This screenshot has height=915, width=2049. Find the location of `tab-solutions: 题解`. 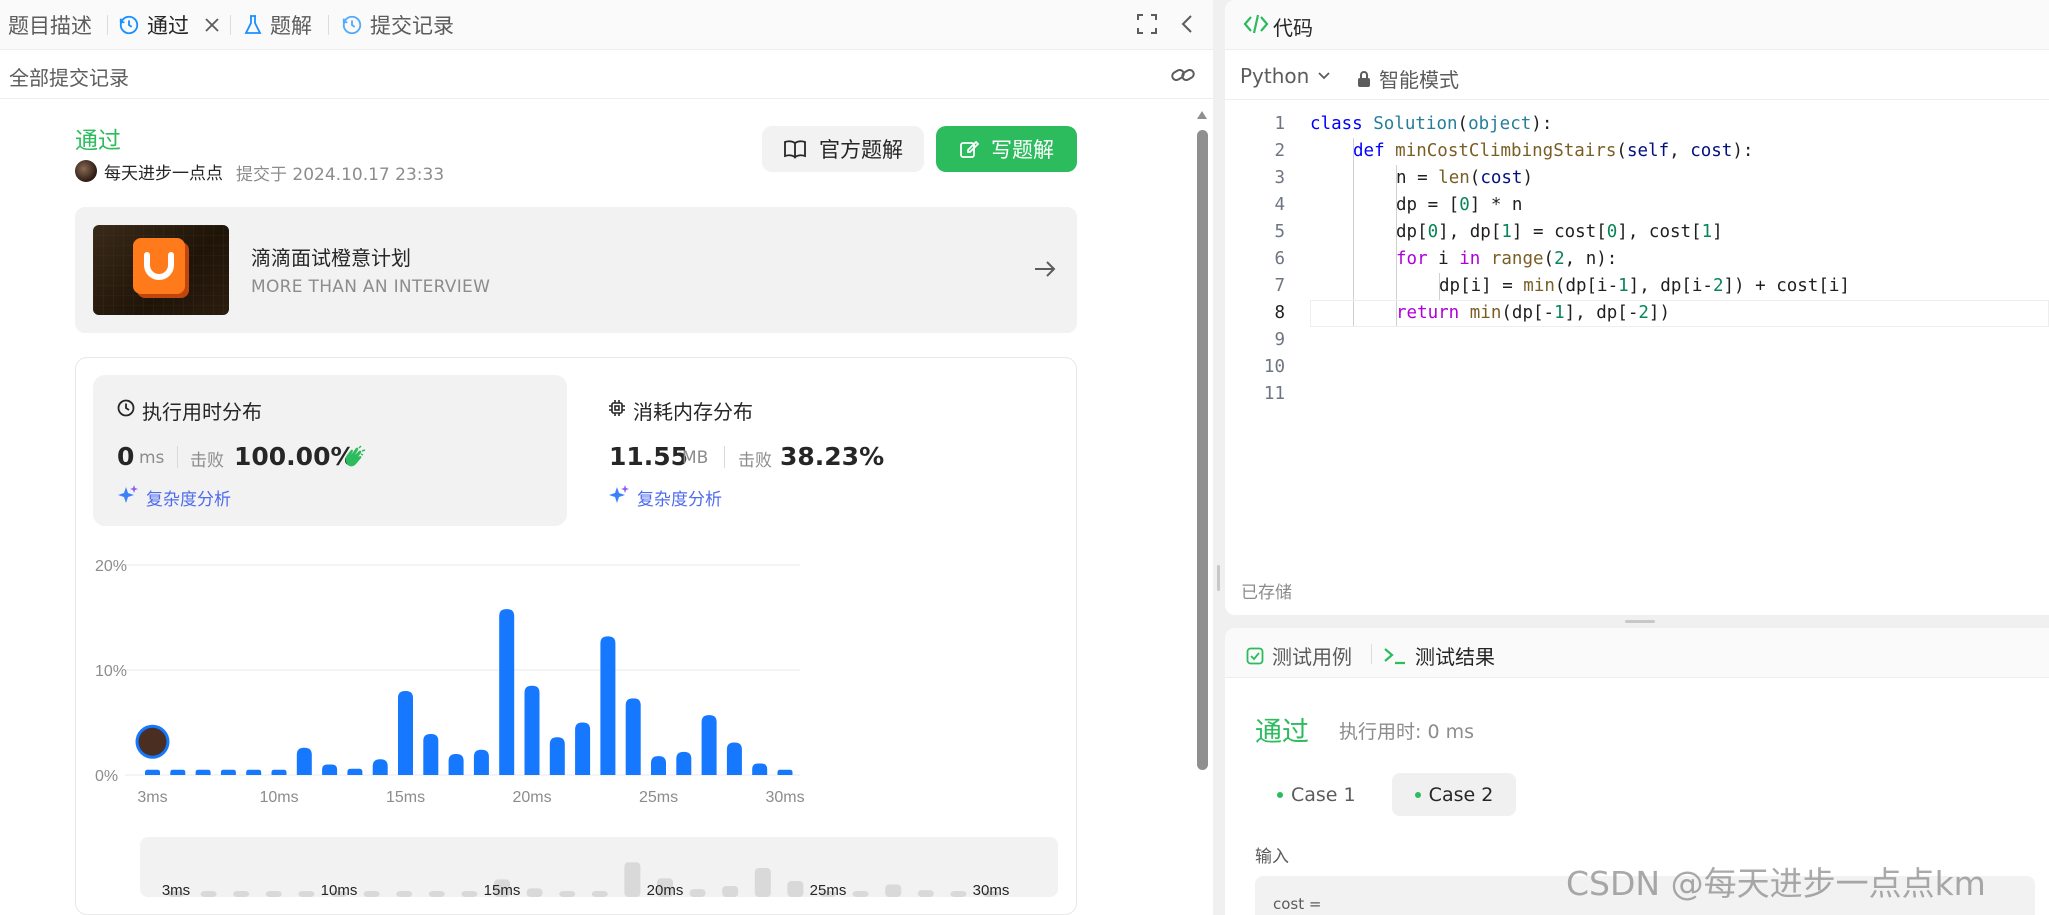

tab-solutions: 题解 is located at coordinates (277, 25).